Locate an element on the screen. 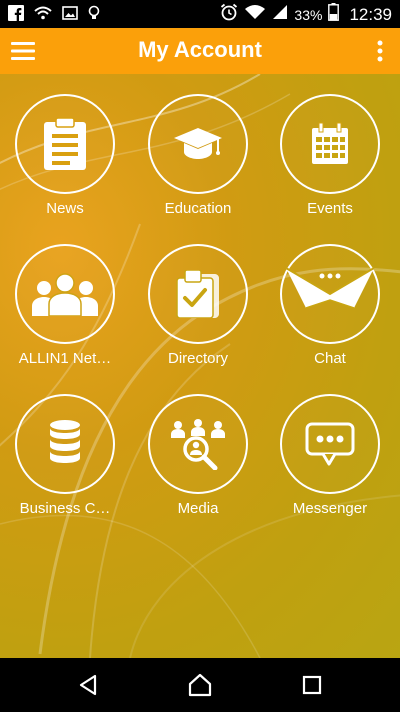 This screenshot has height=712, width=400. lightbulb-icon is located at coordinates (94, 15).